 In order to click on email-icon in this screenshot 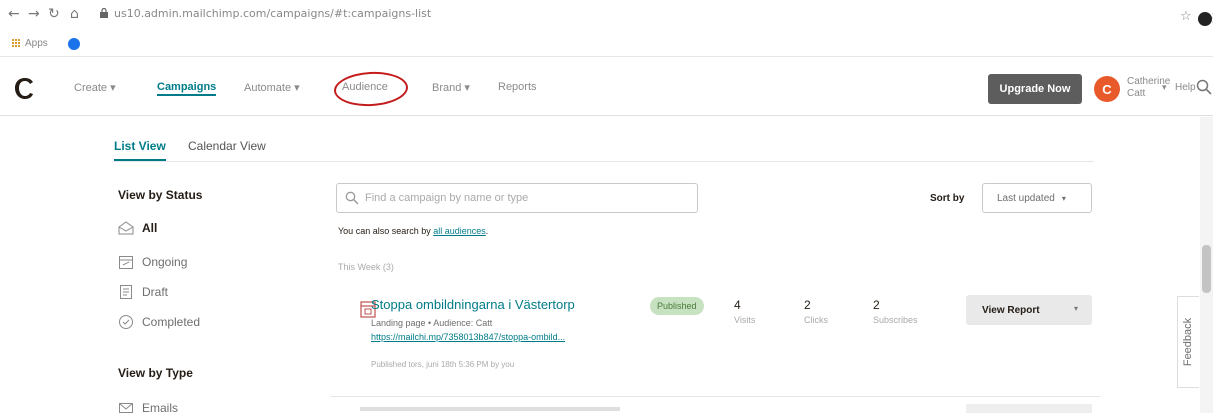, I will do `click(126, 408)`.